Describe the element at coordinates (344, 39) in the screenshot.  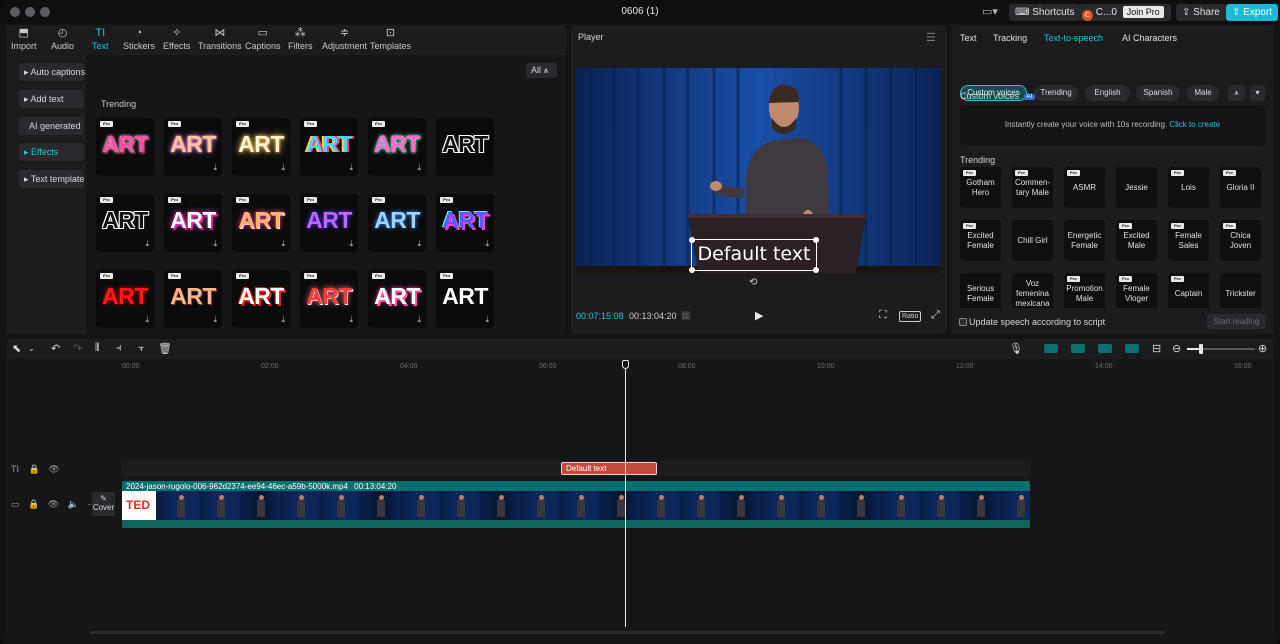
I see `tool-adjustment: ≑ Adjustment` at that location.